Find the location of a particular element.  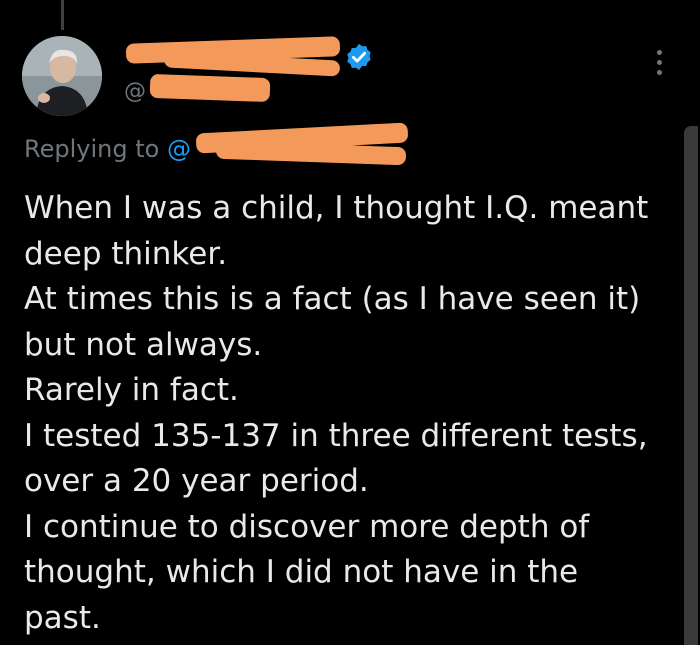

author-handle-text: @ is located at coordinates (135, 91).